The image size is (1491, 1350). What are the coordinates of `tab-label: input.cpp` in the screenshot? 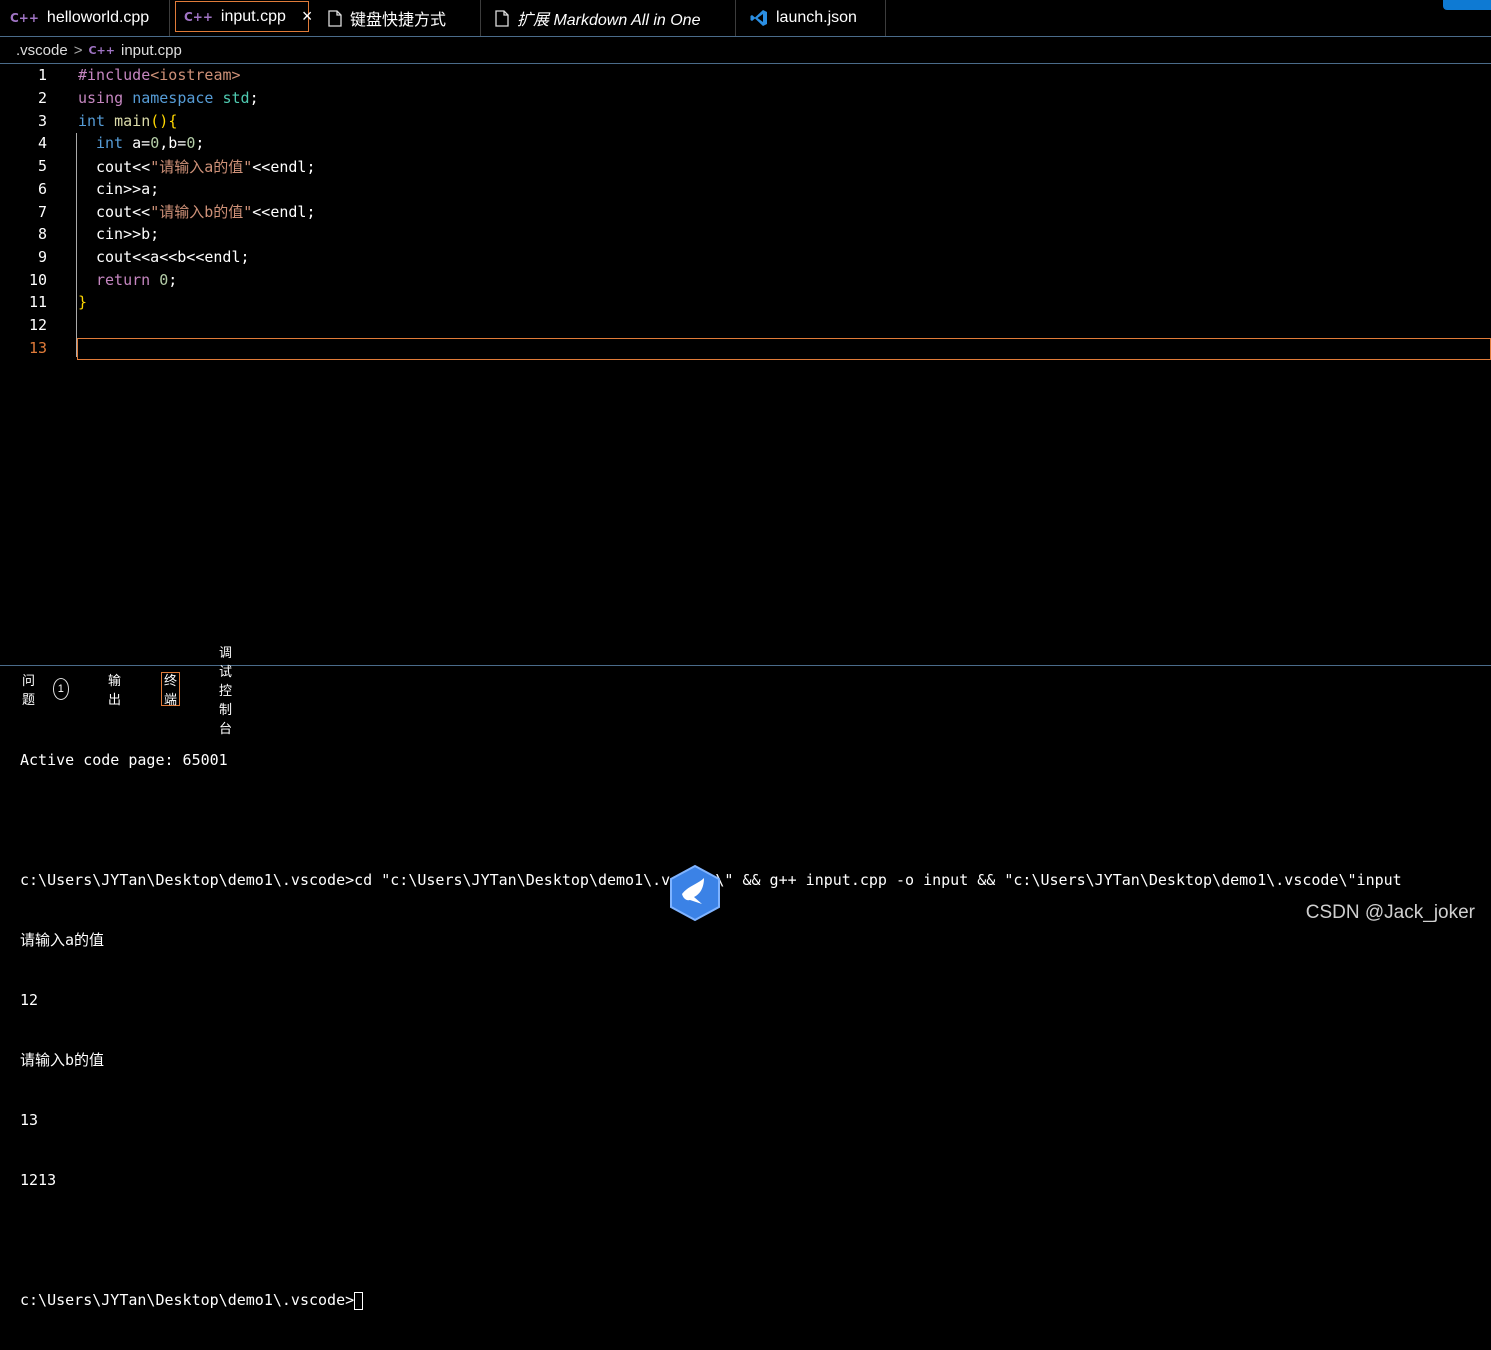 It's located at (253, 16).